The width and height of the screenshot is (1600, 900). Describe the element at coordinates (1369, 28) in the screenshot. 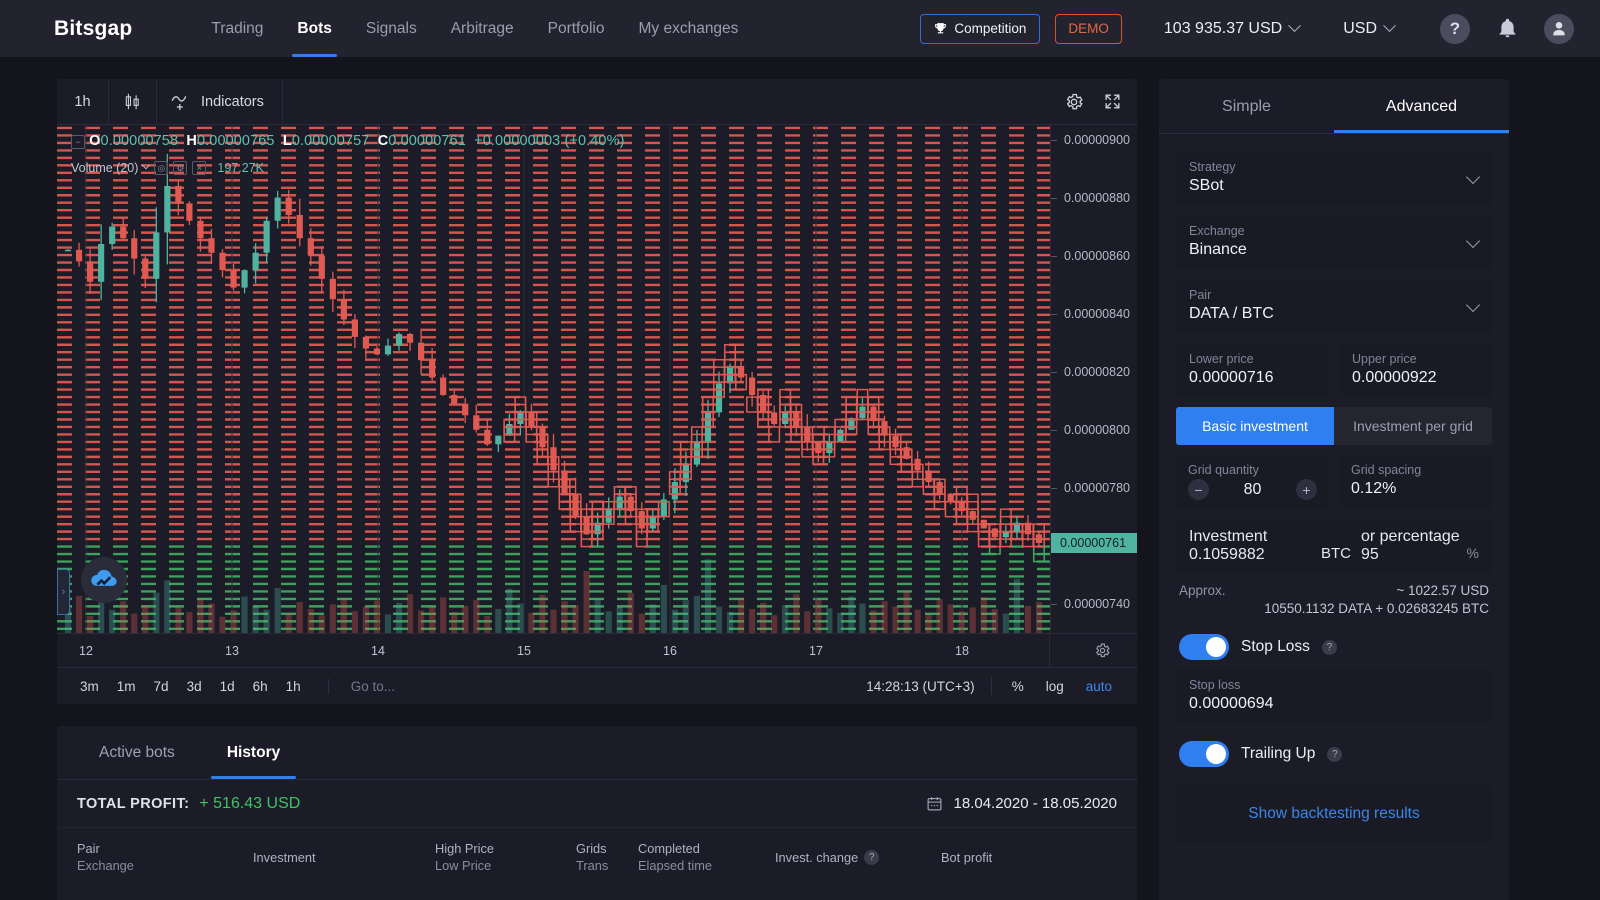

I see `currency-selector: USD` at that location.